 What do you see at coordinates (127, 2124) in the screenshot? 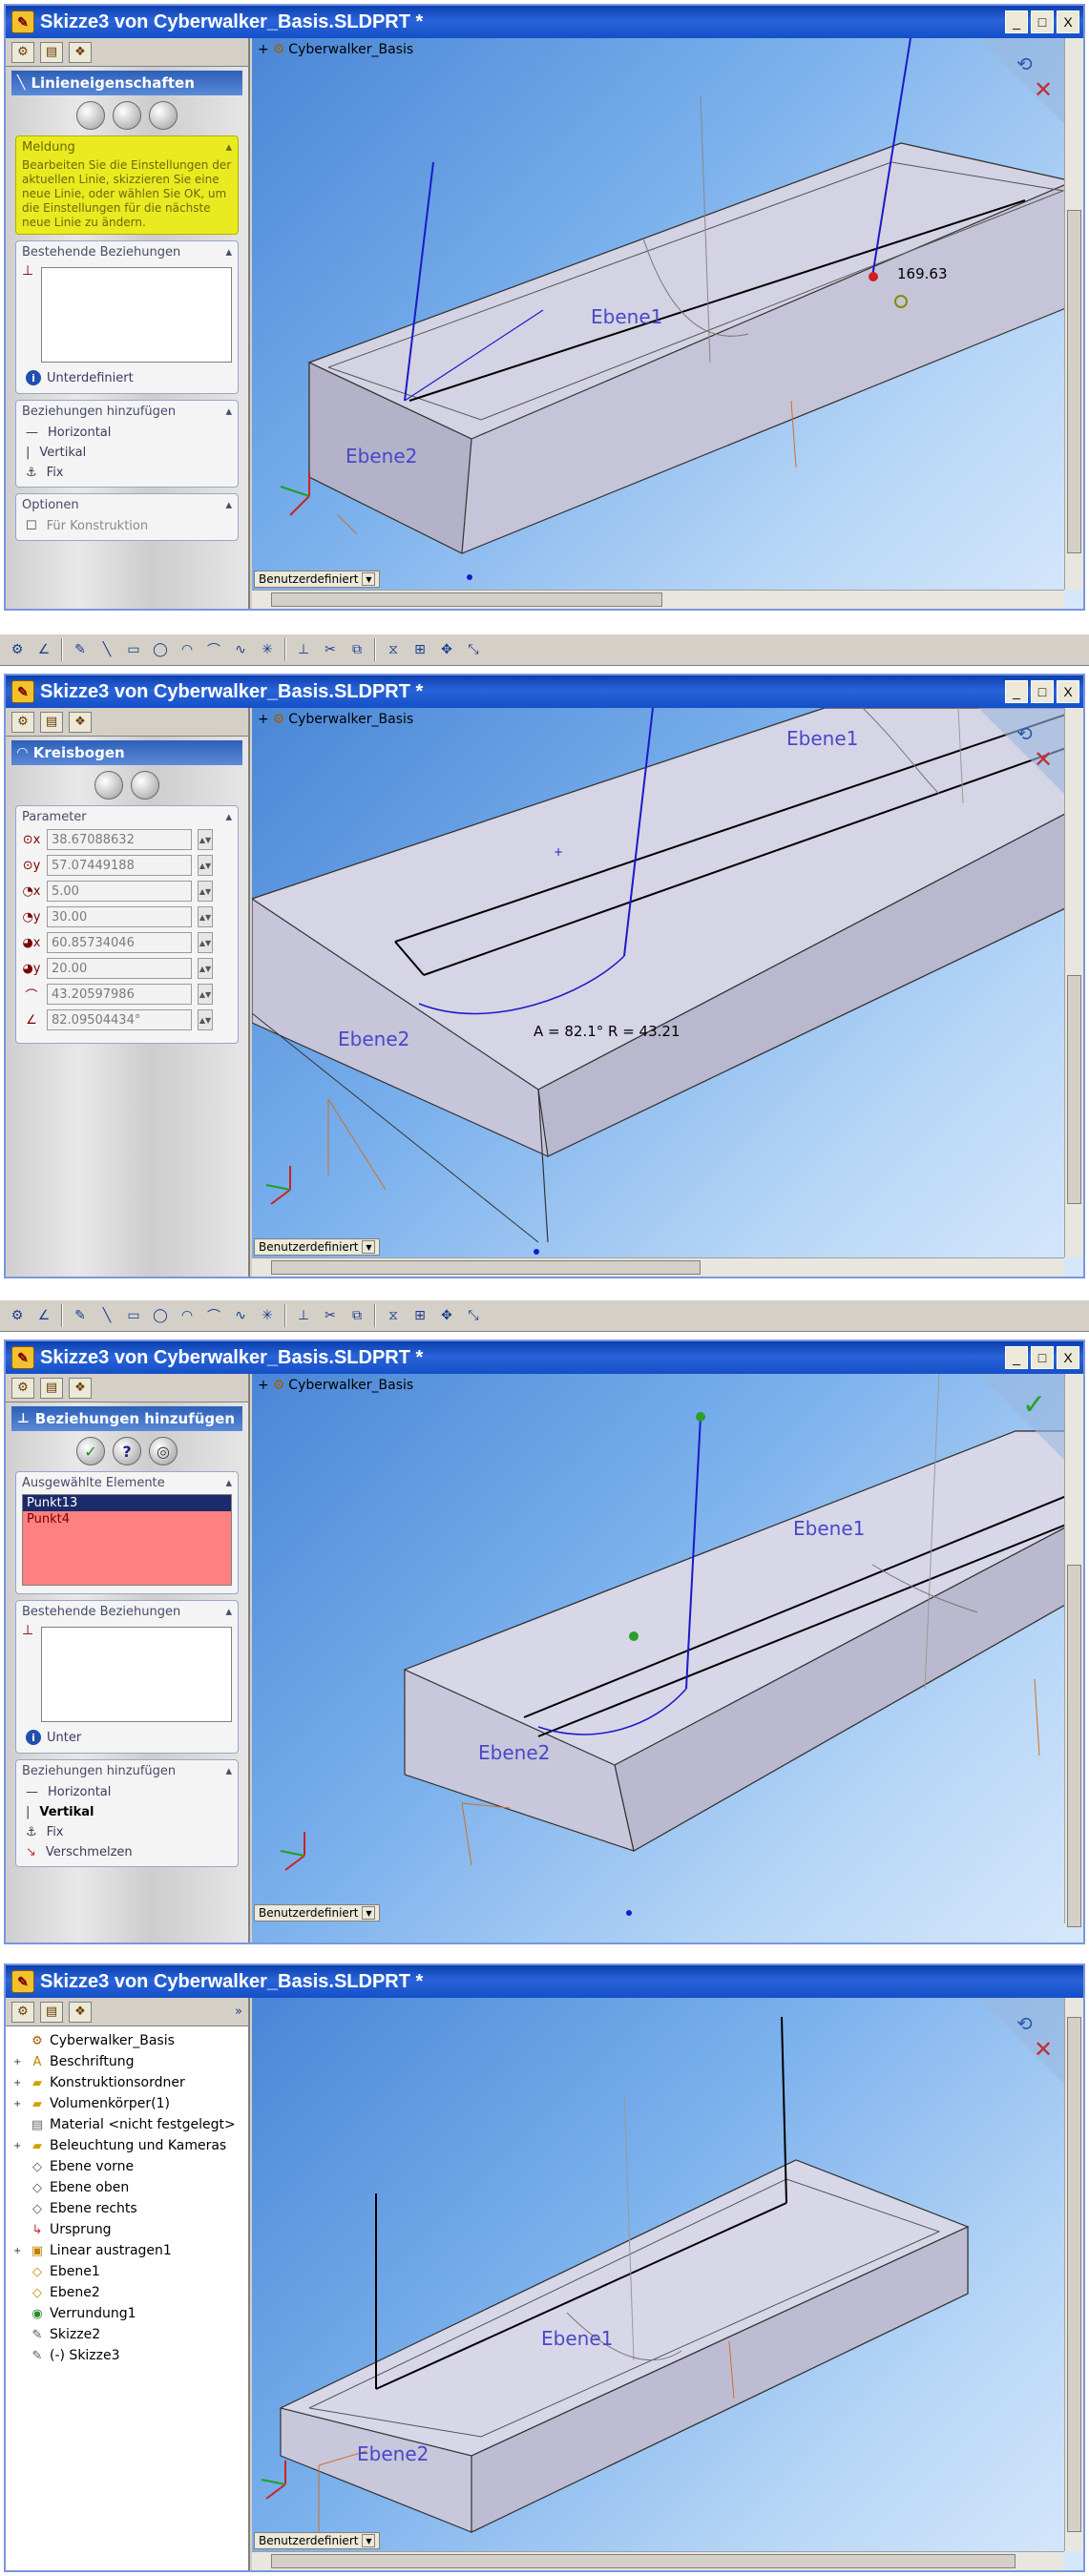
I see `tree-item: ▤ Material <nicht festgelegt>` at bounding box center [127, 2124].